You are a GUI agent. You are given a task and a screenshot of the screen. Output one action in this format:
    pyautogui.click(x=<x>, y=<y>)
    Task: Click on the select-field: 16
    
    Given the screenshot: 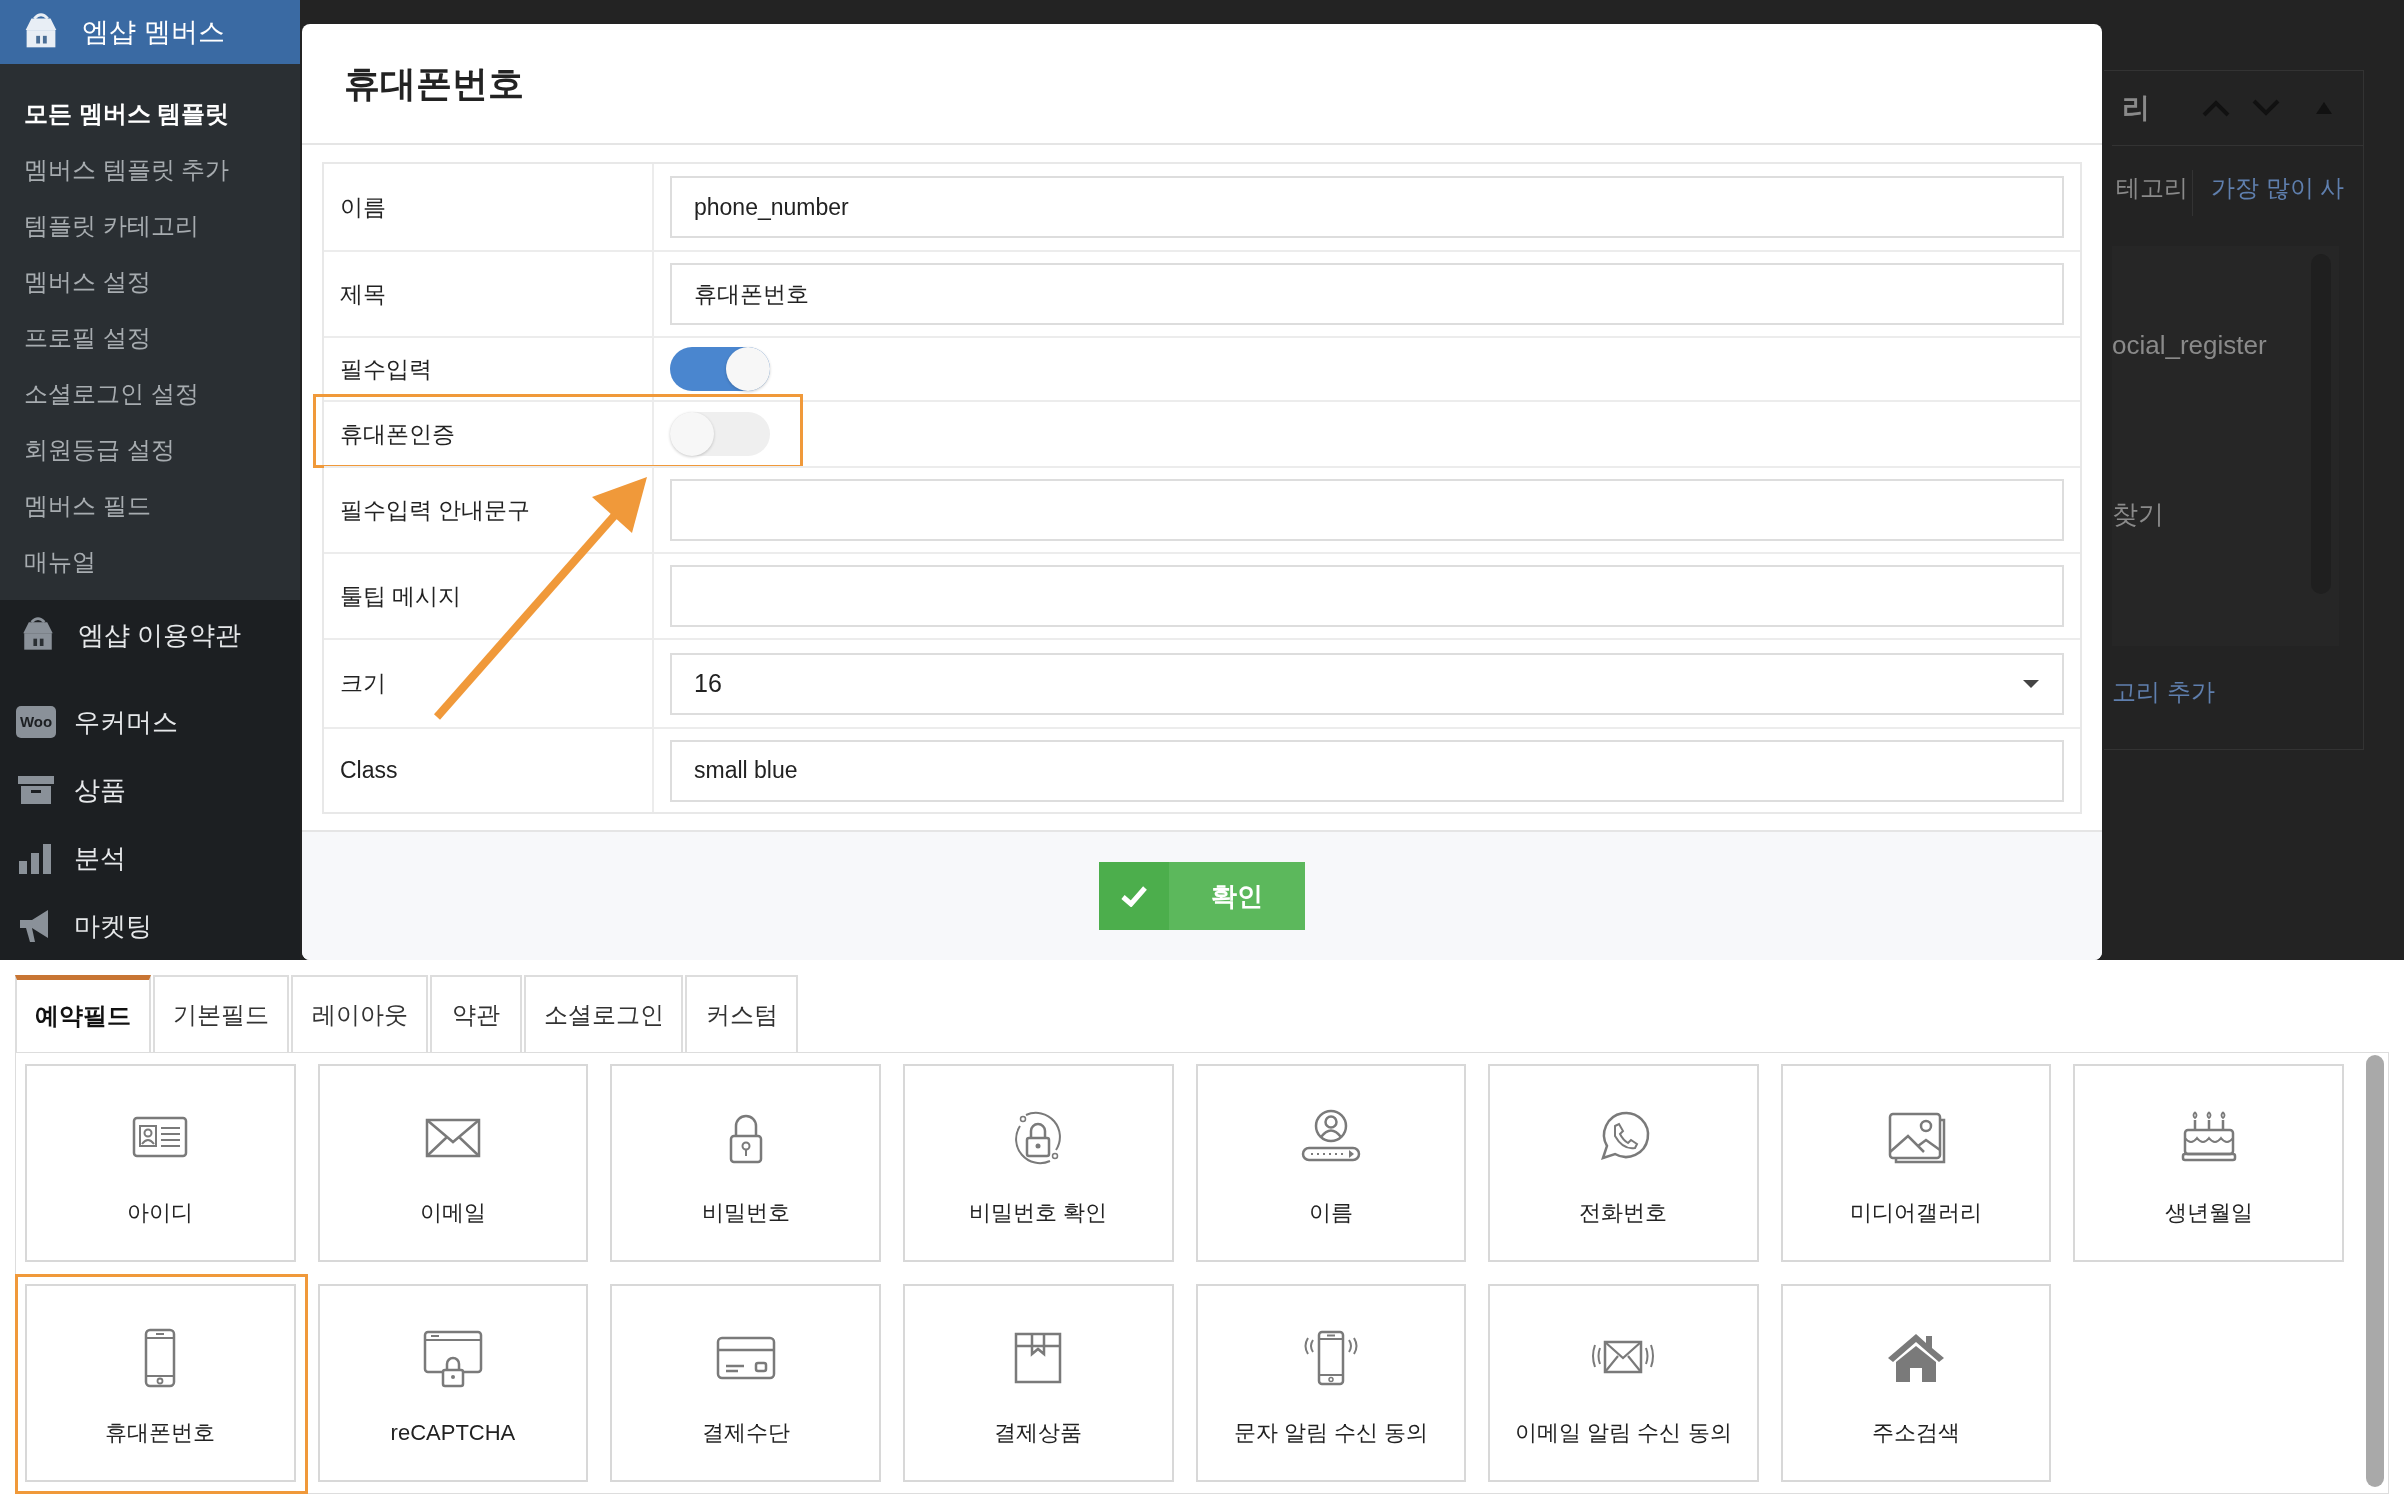 What is the action you would take?
    pyautogui.click(x=1367, y=683)
    